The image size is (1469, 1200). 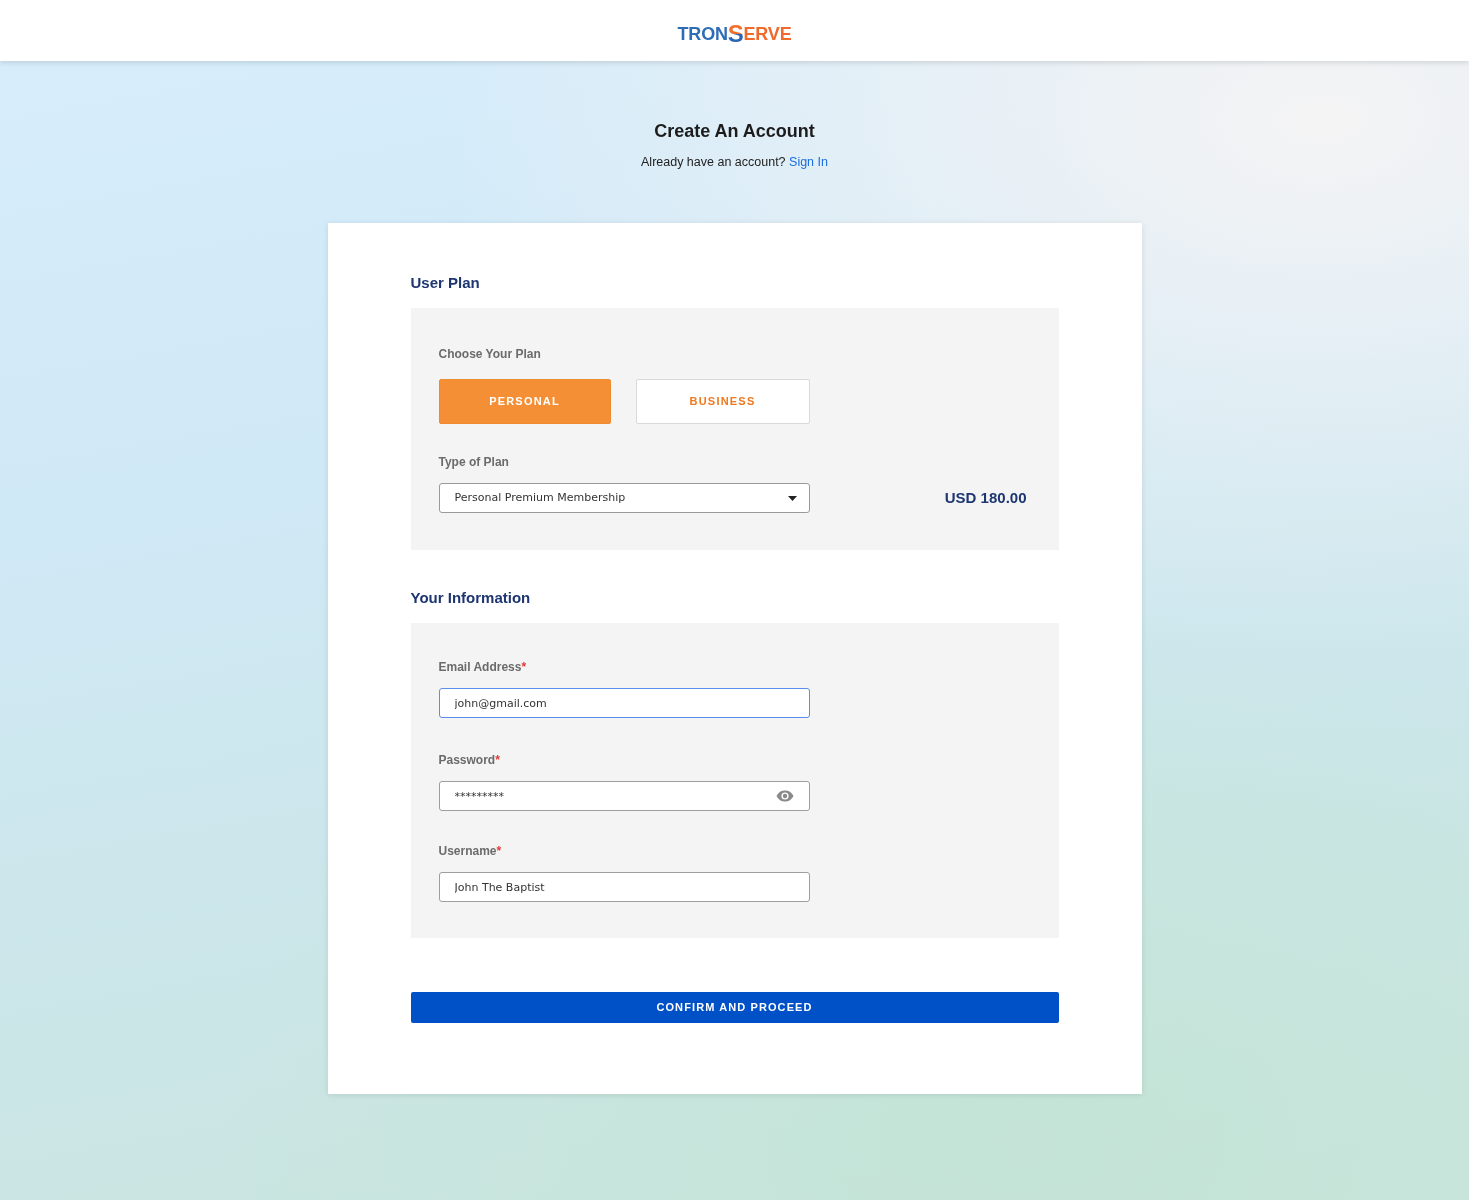 I want to click on password-field: *********, so click(x=624, y=796).